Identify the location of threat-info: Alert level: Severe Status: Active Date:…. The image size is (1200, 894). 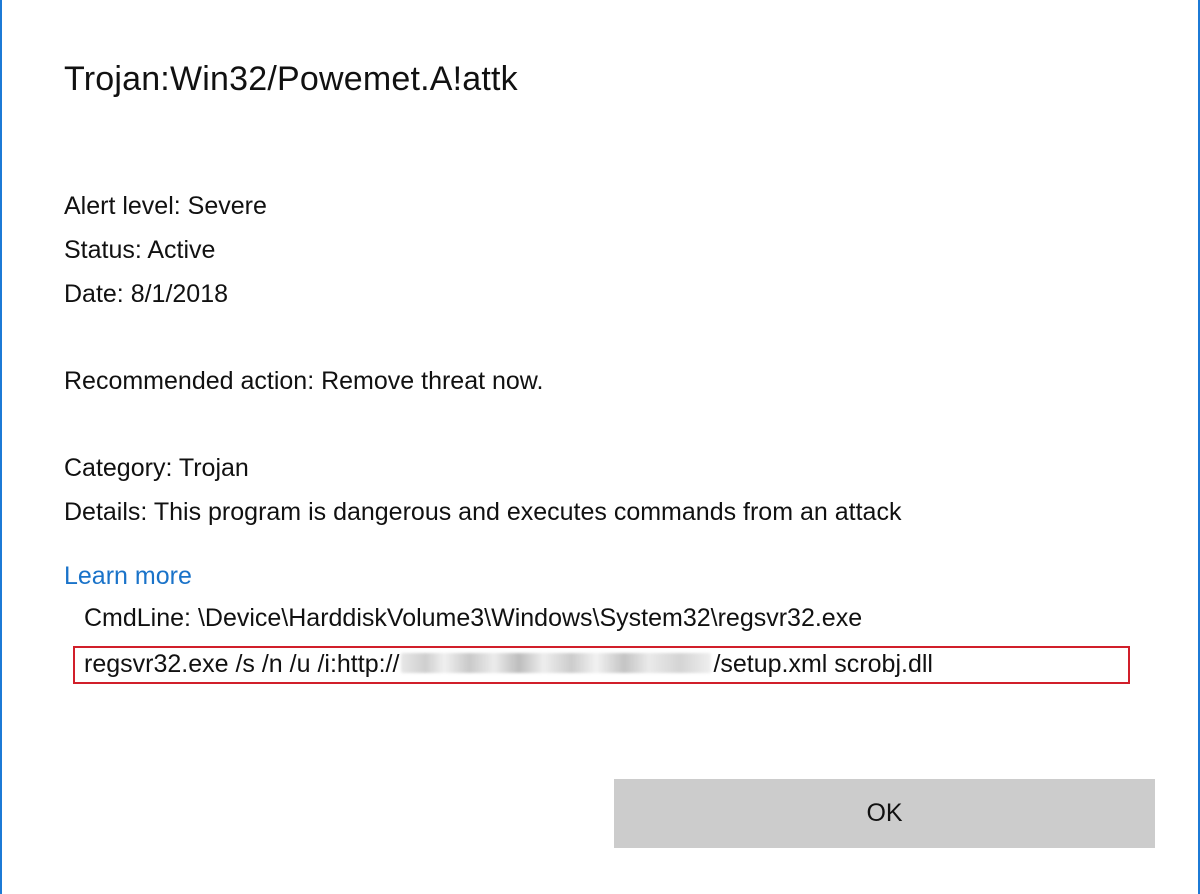
(165, 250).